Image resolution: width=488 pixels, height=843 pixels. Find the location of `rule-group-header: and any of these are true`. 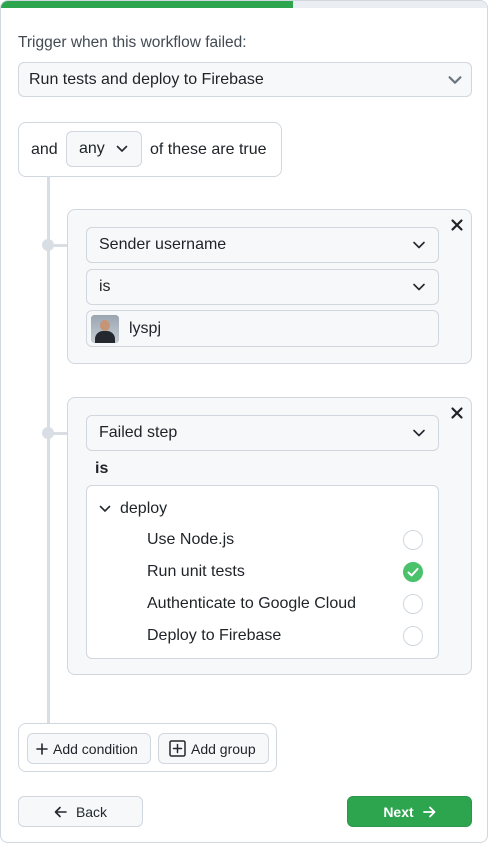

rule-group-header: and any of these are true is located at coordinates (150, 149).